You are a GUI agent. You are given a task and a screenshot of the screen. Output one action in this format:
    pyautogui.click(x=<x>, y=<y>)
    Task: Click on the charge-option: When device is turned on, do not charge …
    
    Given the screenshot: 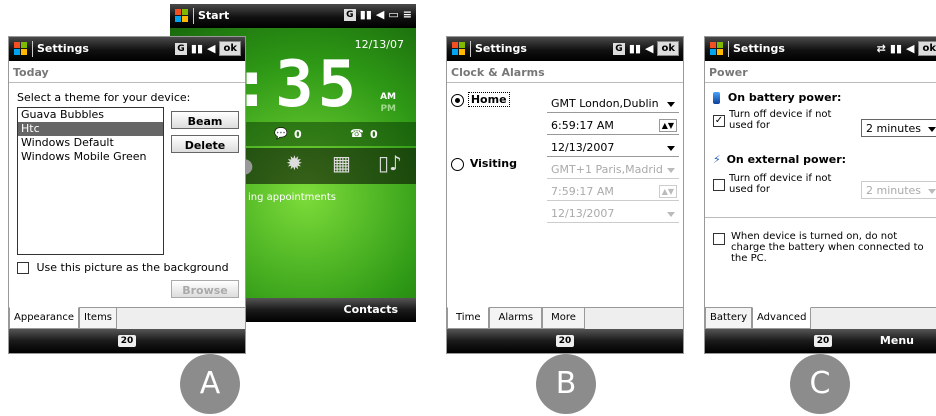 What is the action you would take?
    pyautogui.click(x=823, y=247)
    